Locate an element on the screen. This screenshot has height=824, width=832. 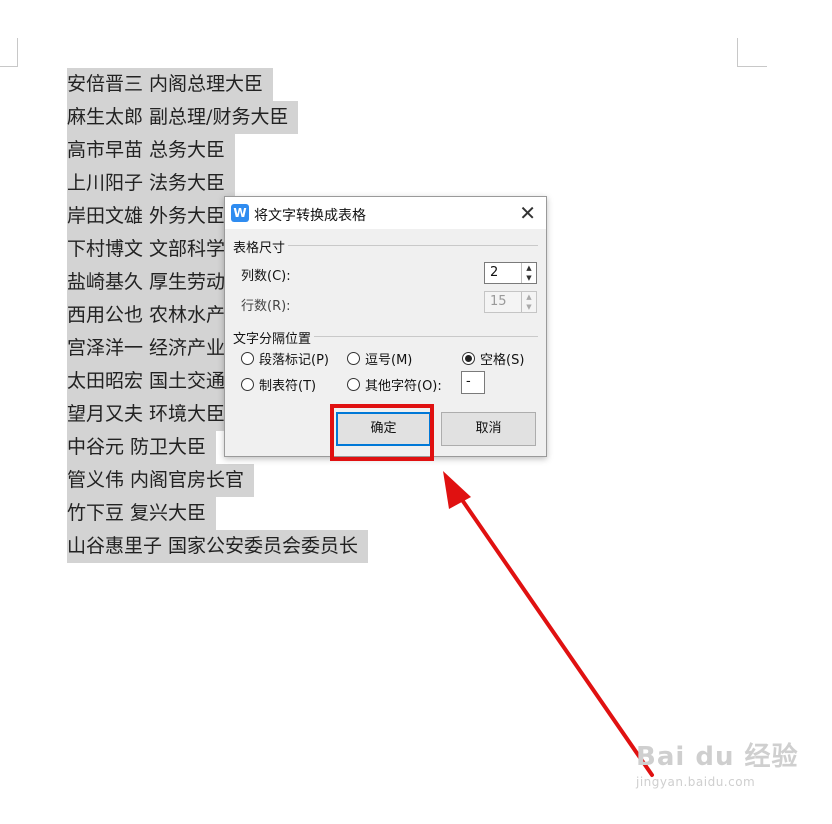
baidu-watermark: Bai du 经验 jingyan.baidu.com is located at coordinates (717, 762).